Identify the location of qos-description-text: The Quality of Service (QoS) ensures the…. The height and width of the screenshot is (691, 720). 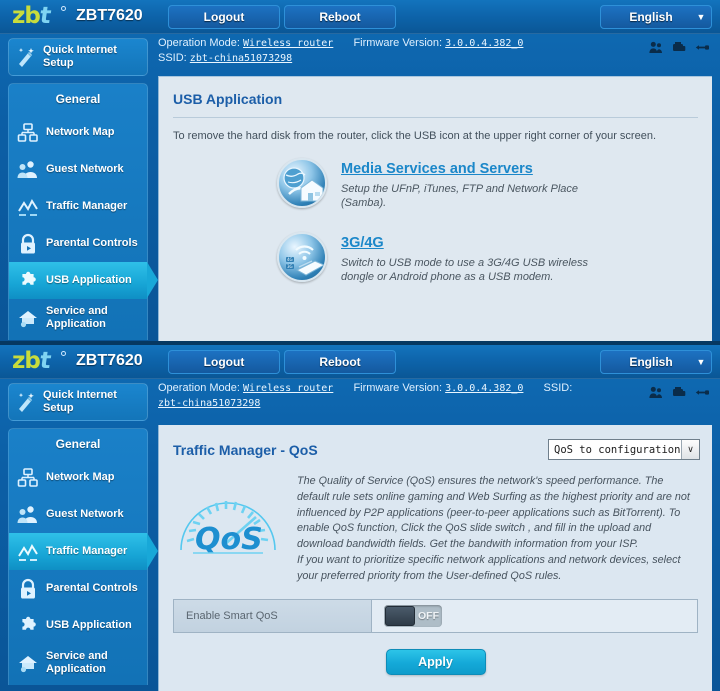
(494, 529).